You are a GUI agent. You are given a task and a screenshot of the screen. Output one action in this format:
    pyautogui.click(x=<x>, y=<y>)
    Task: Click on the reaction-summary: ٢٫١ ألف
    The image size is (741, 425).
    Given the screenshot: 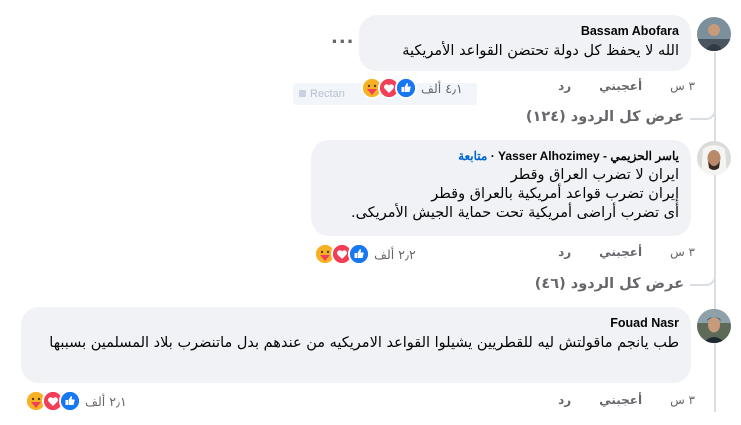 What is the action you would take?
    pyautogui.click(x=77, y=401)
    